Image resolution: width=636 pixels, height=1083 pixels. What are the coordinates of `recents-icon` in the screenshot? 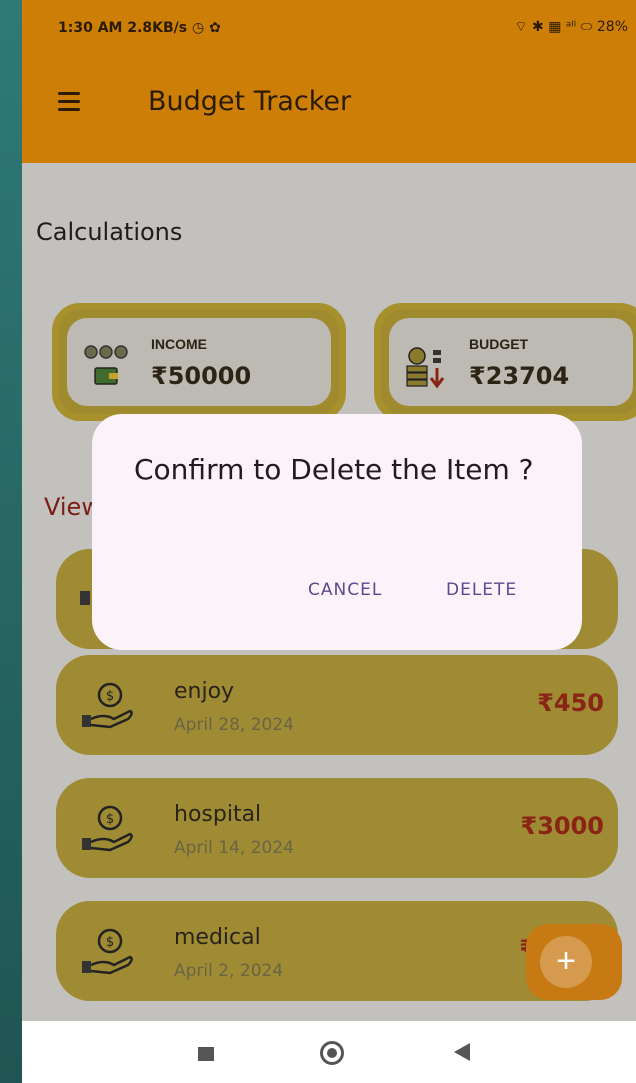 It's located at (206, 1054).